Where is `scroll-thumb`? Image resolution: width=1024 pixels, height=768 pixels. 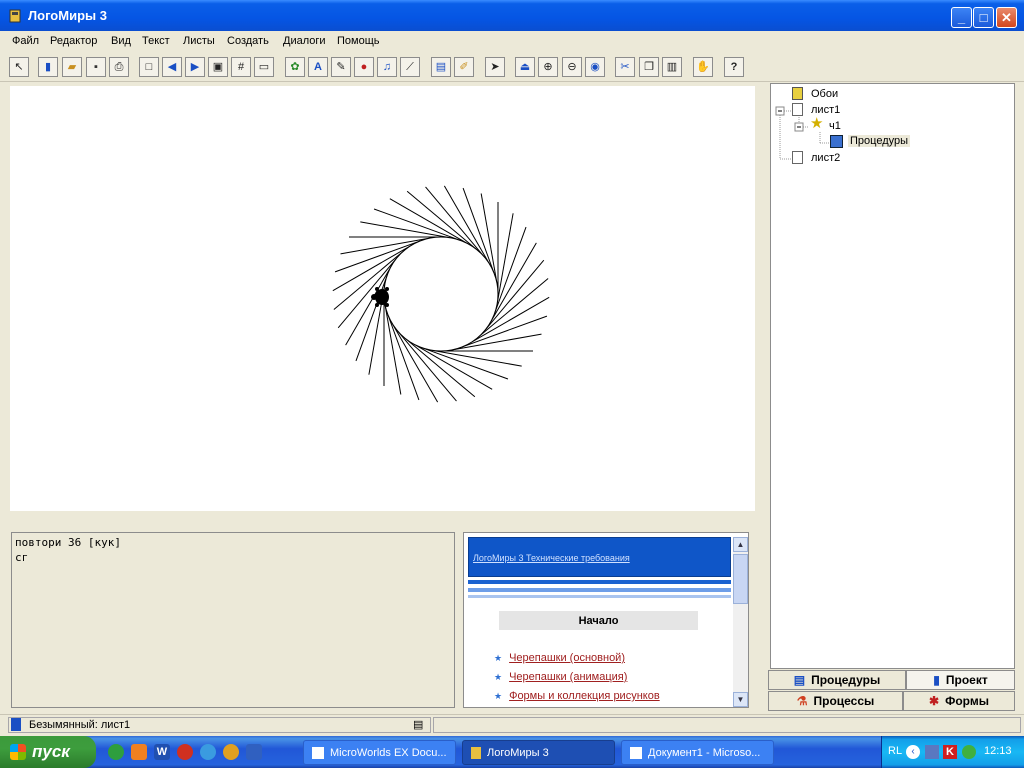
scroll-thumb is located at coordinates (740, 579).